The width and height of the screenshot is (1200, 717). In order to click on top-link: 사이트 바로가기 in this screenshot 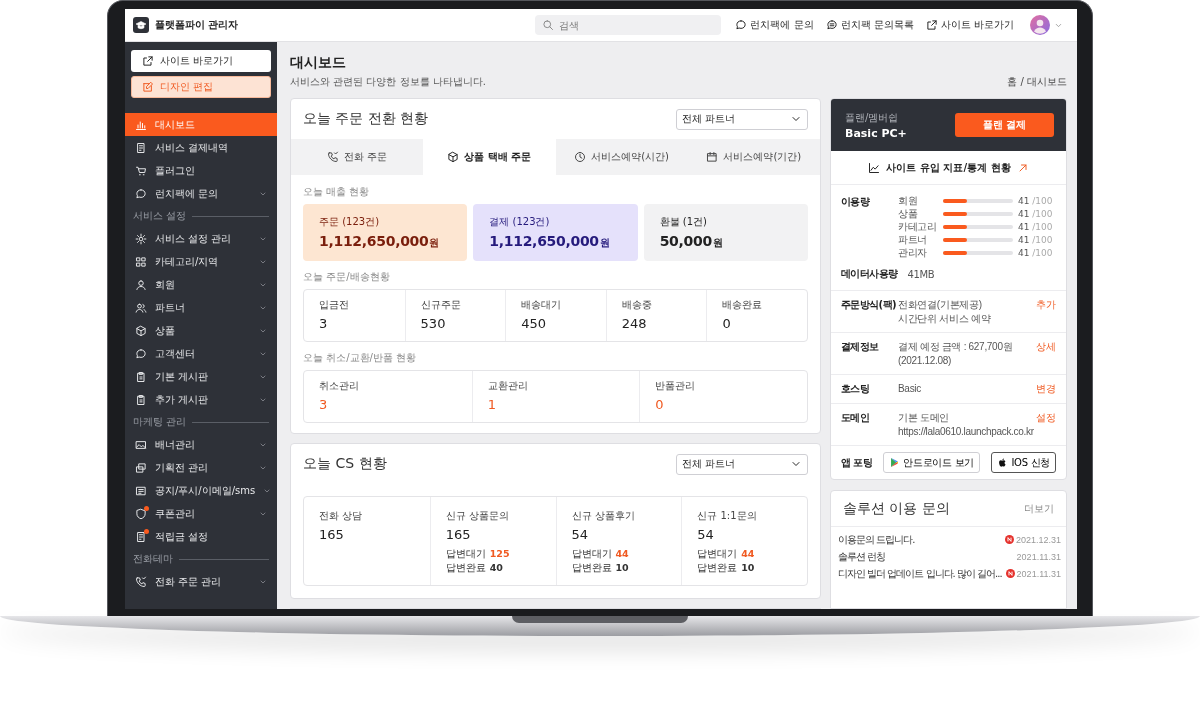, I will do `click(969, 25)`.